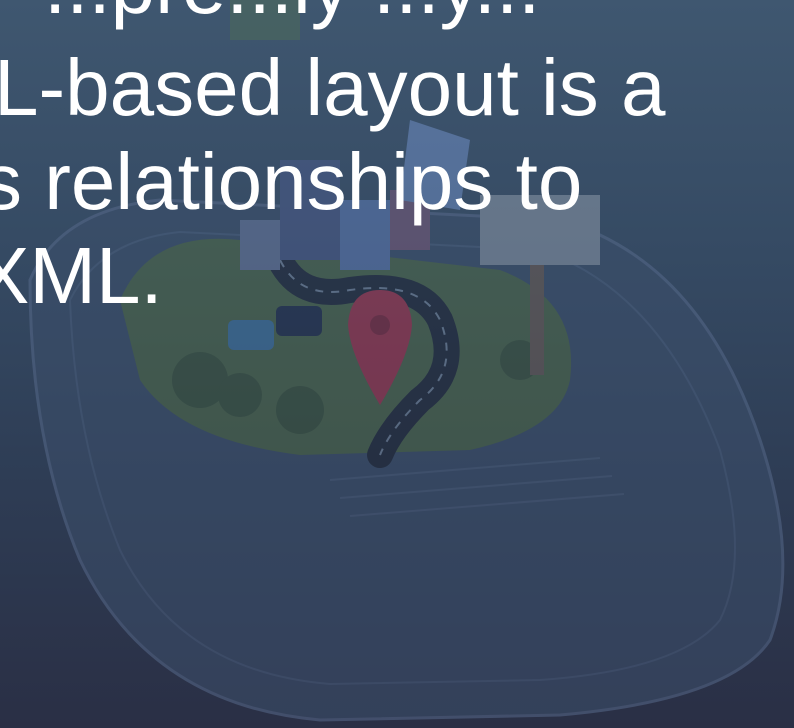 This screenshot has width=794, height=728. Describe the element at coordinates (291, 181) in the screenshot. I see `slide-text-line: s relationships to` at that location.